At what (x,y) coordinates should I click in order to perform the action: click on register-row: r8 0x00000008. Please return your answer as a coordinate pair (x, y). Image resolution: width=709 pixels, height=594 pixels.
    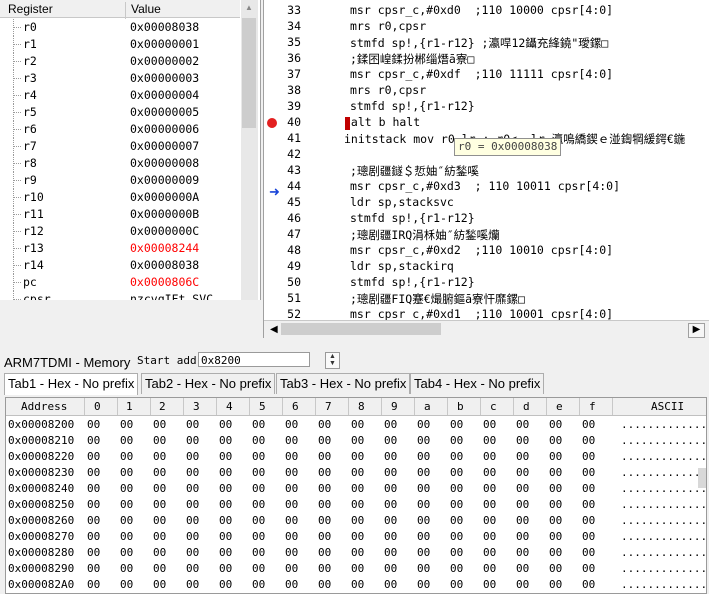
    Looking at the image, I should click on (120, 163).